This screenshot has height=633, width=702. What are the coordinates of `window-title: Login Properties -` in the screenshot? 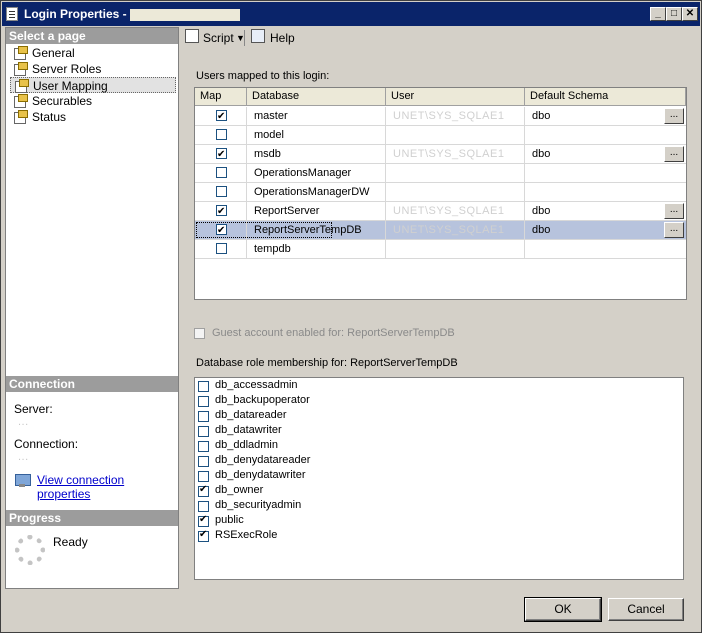 It's located at (75, 14).